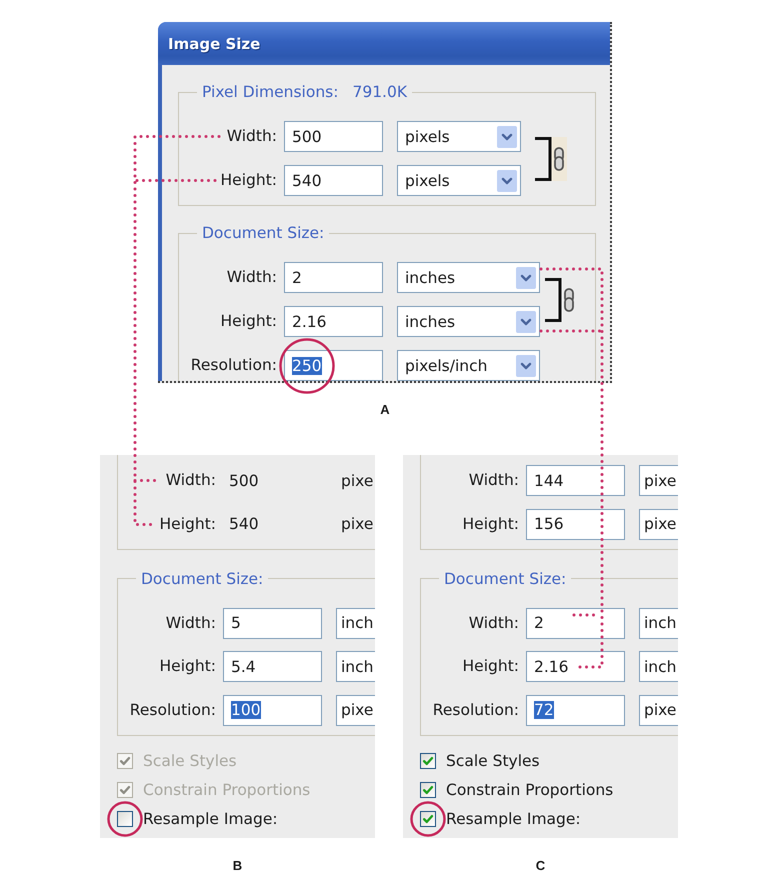 The width and height of the screenshot is (768, 896). What do you see at coordinates (541, 866) in the screenshot?
I see `panel-letter: C` at bounding box center [541, 866].